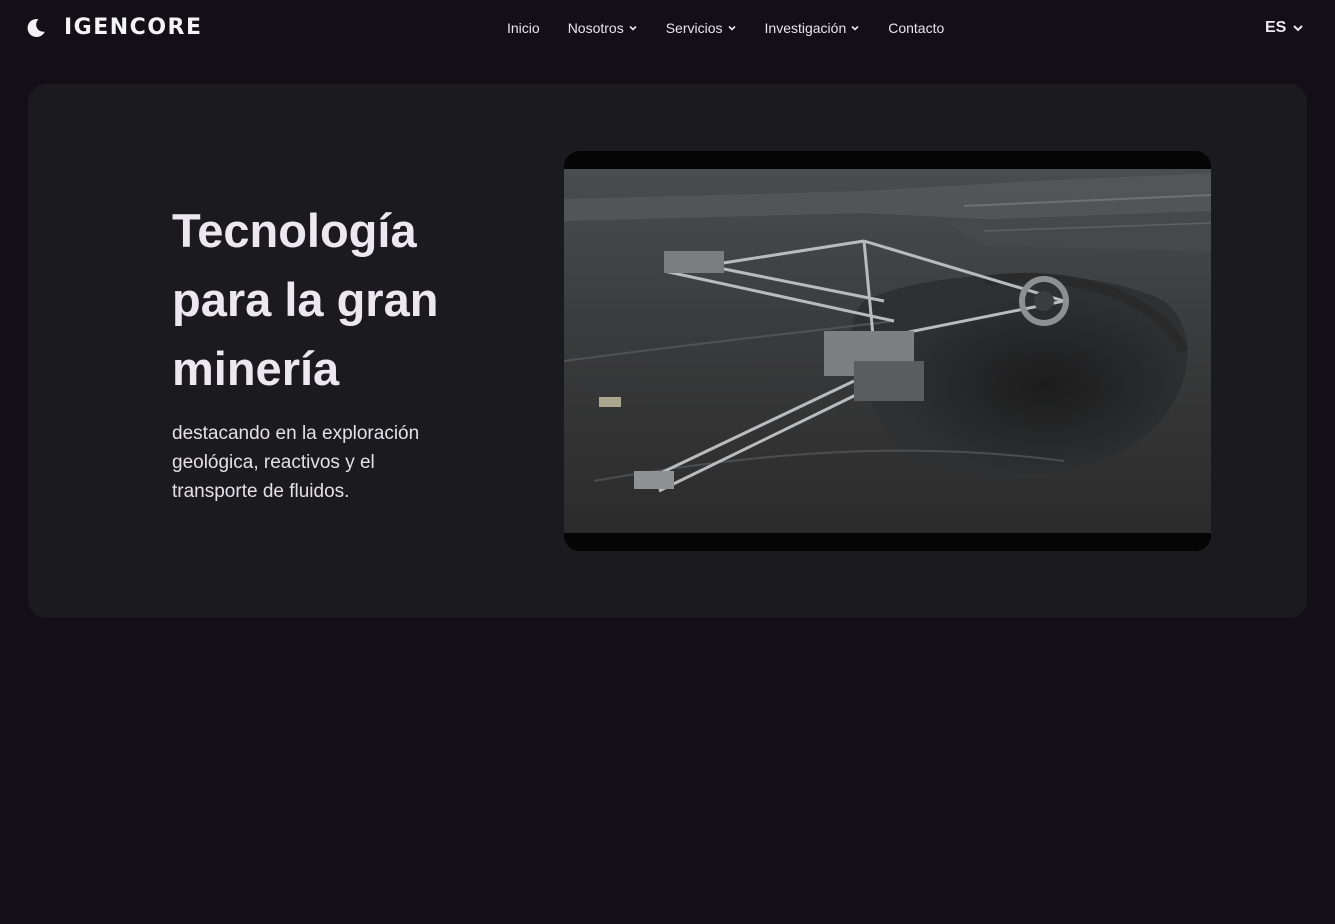 This screenshot has height=924, width=1335. I want to click on nav-item-label: Nosotros, so click(595, 28).